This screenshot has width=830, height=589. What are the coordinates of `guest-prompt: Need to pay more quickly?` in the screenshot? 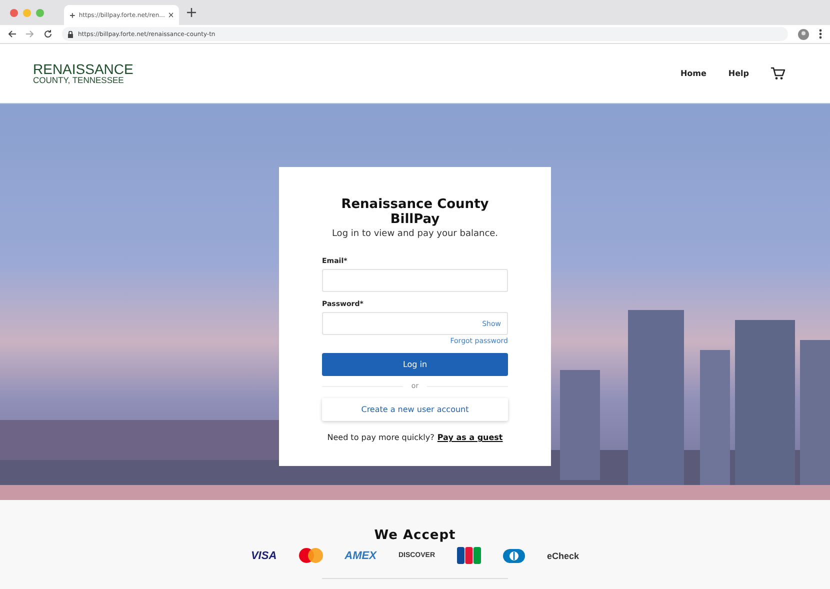 It's located at (380, 437).